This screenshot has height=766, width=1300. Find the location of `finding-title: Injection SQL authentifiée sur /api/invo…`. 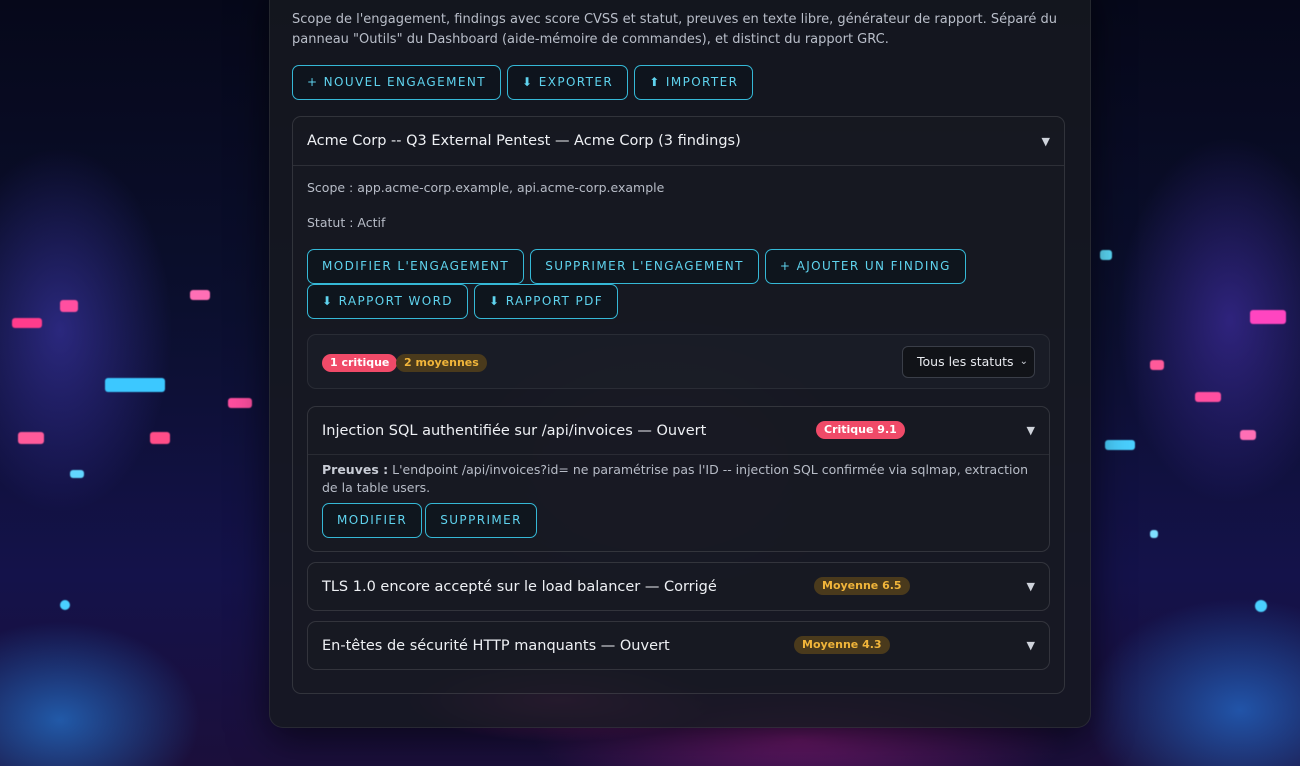

finding-title: Injection SQL authentifiée sur /api/invo… is located at coordinates (514, 430).